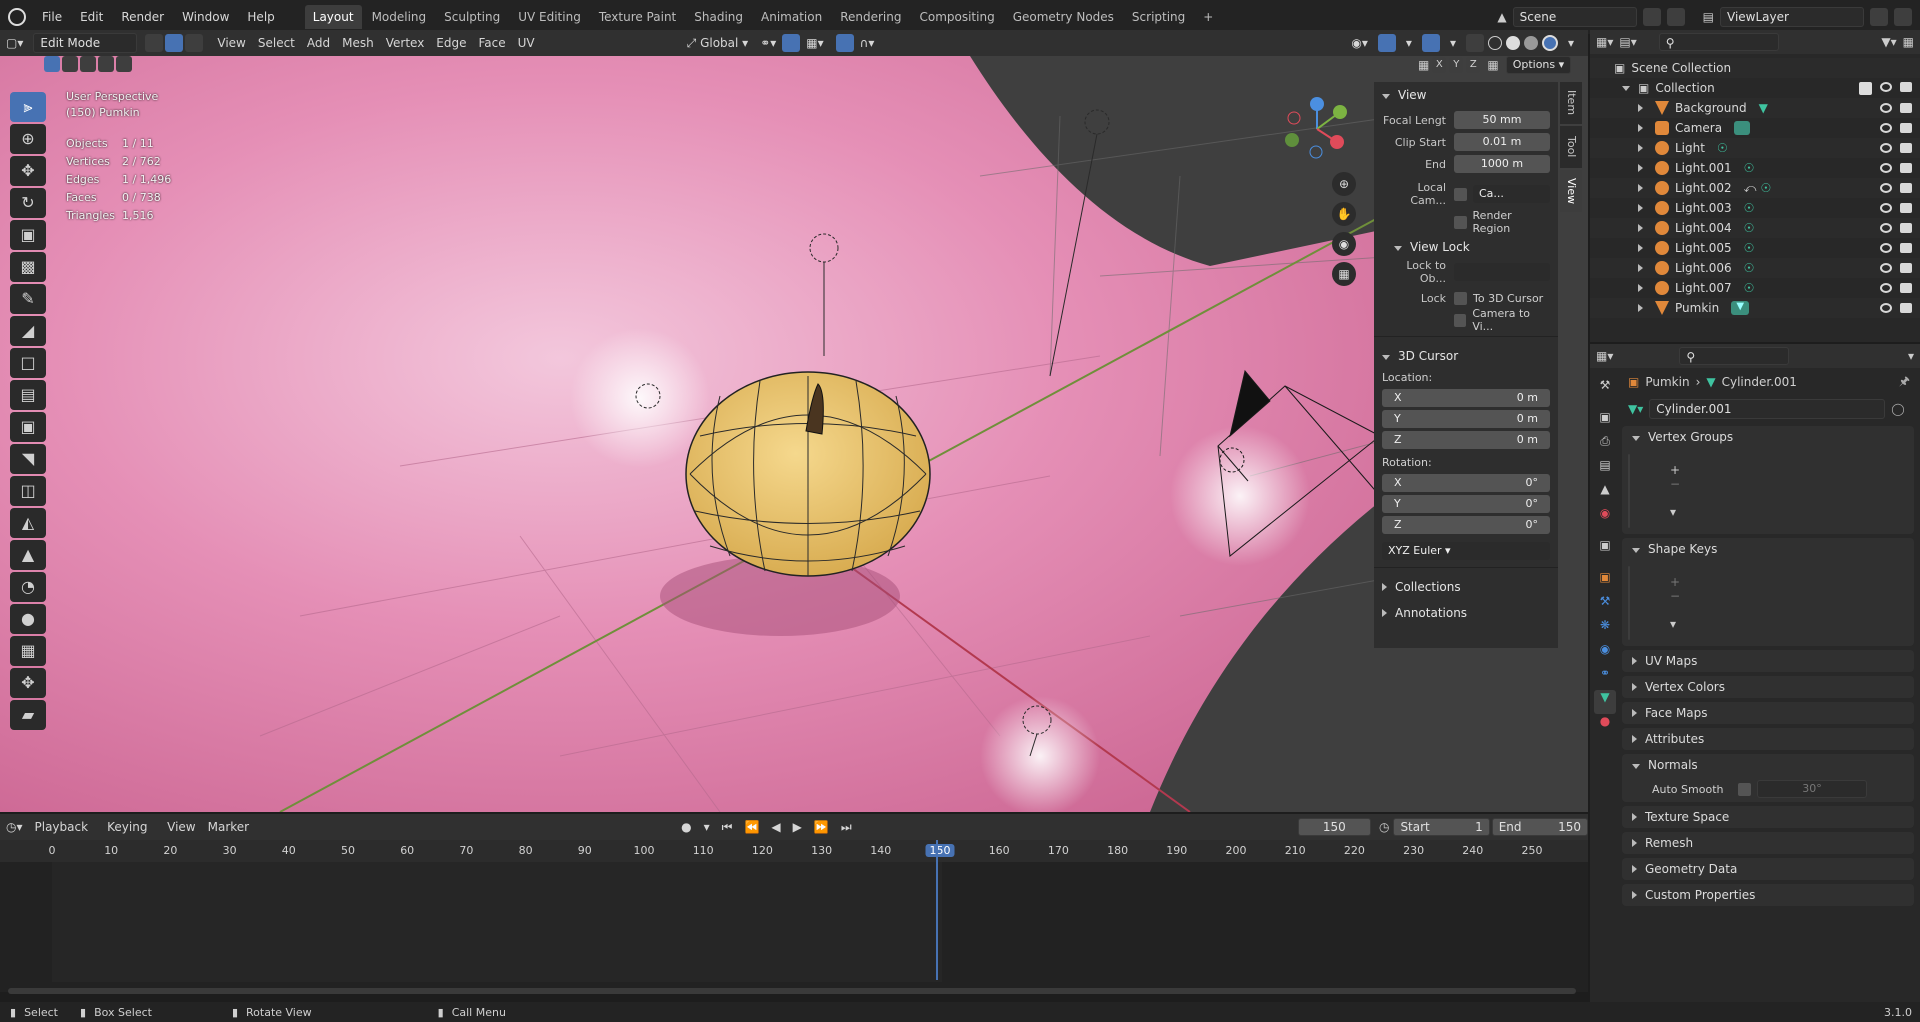  What do you see at coordinates (124, 64) in the screenshot?
I see `select-intersect-icon` at bounding box center [124, 64].